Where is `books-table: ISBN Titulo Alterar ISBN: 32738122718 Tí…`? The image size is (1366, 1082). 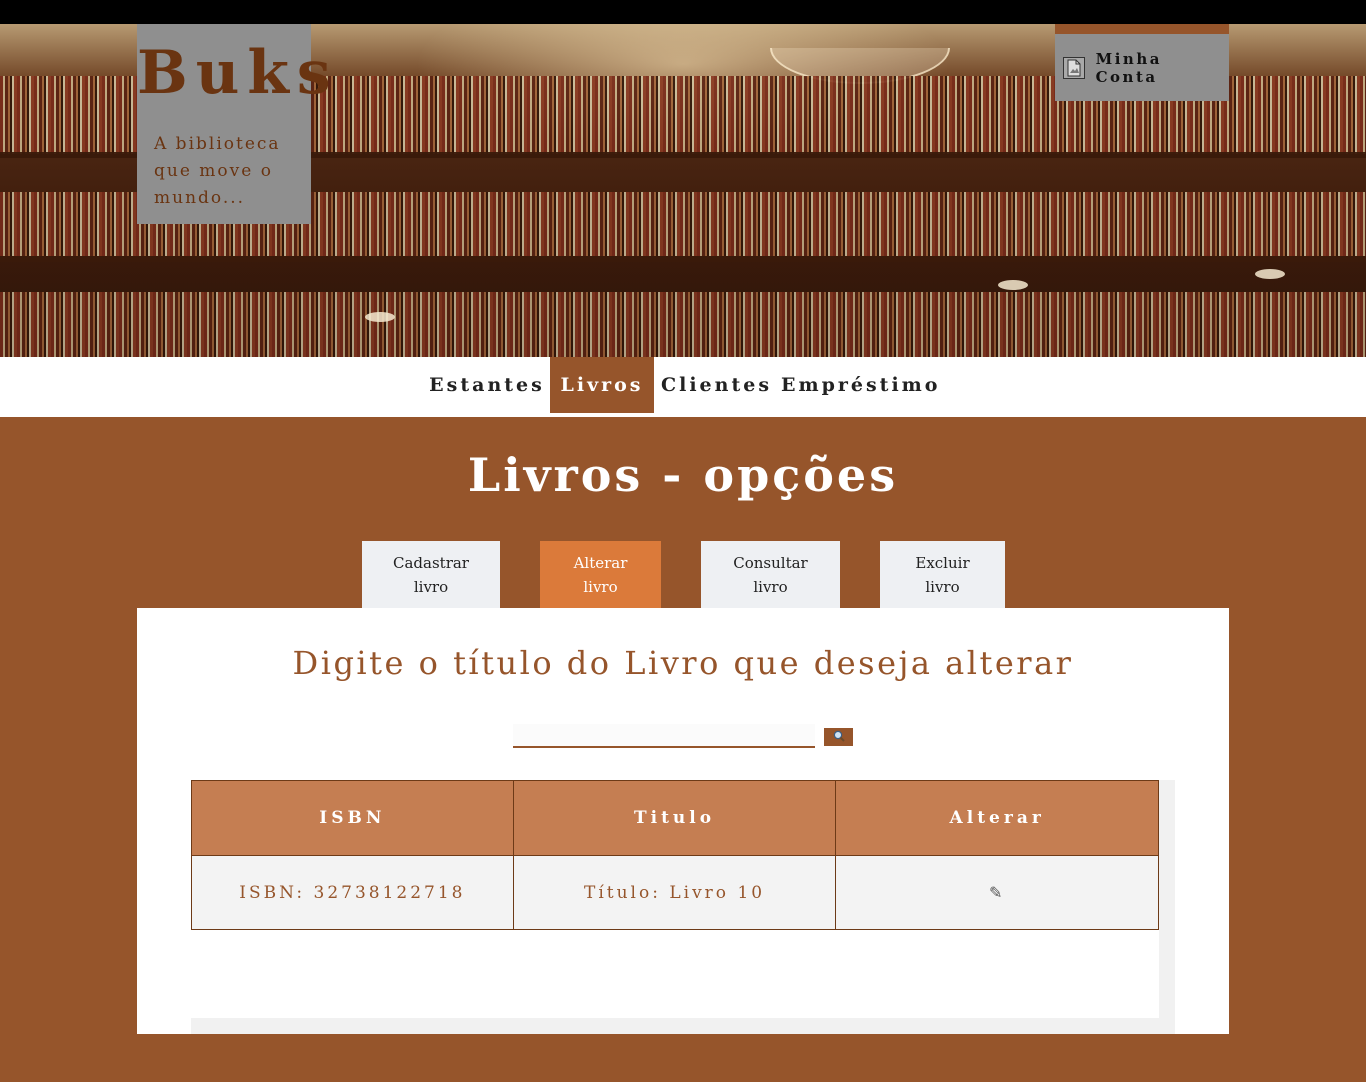 books-table: ISBN Titulo Alterar ISBN: 32738122718 Tí… is located at coordinates (675, 855).